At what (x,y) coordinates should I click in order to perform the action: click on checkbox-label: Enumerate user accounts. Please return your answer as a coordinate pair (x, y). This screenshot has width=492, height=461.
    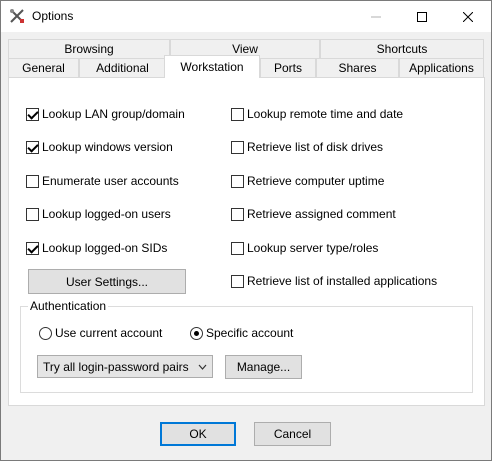
    Looking at the image, I should click on (110, 181).